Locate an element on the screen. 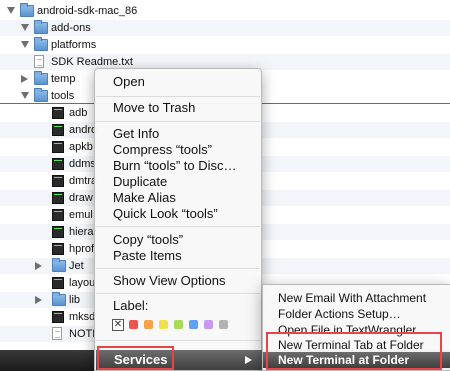 Image resolution: width=450 pixels, height=371 pixels. finder-row-label: ddms is located at coordinates (82, 164).